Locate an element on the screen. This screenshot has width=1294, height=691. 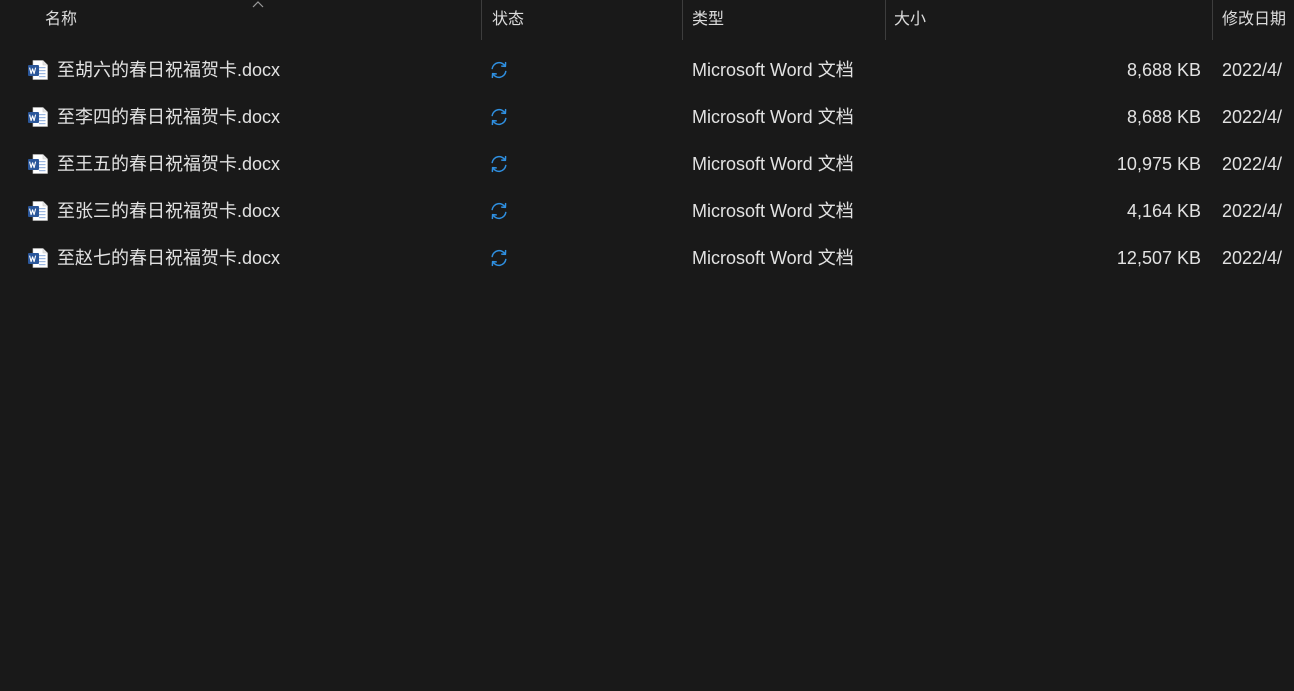
column-header-modified-label: 修改日期 is located at coordinates (1254, 19).